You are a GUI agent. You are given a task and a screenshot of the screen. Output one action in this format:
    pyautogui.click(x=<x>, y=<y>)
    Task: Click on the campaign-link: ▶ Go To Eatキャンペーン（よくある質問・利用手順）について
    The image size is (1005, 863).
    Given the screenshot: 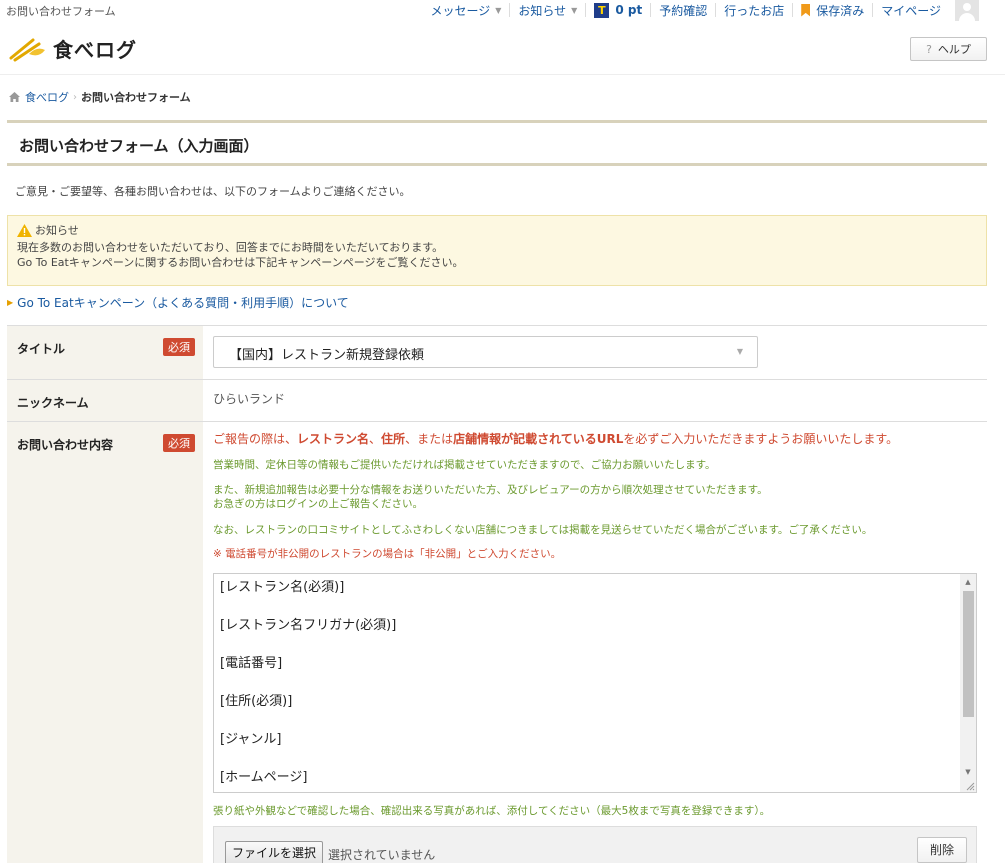 What is the action you would take?
    pyautogui.click(x=178, y=302)
    